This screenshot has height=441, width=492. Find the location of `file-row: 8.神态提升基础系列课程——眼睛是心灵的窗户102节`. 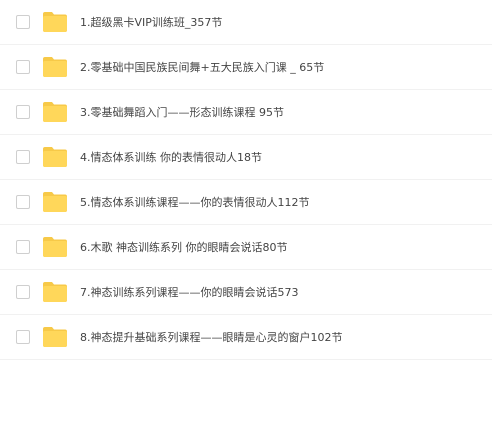

file-row: 8.神态提升基础系列课程——眼睛是心灵的窗户102节 is located at coordinates (246, 337).